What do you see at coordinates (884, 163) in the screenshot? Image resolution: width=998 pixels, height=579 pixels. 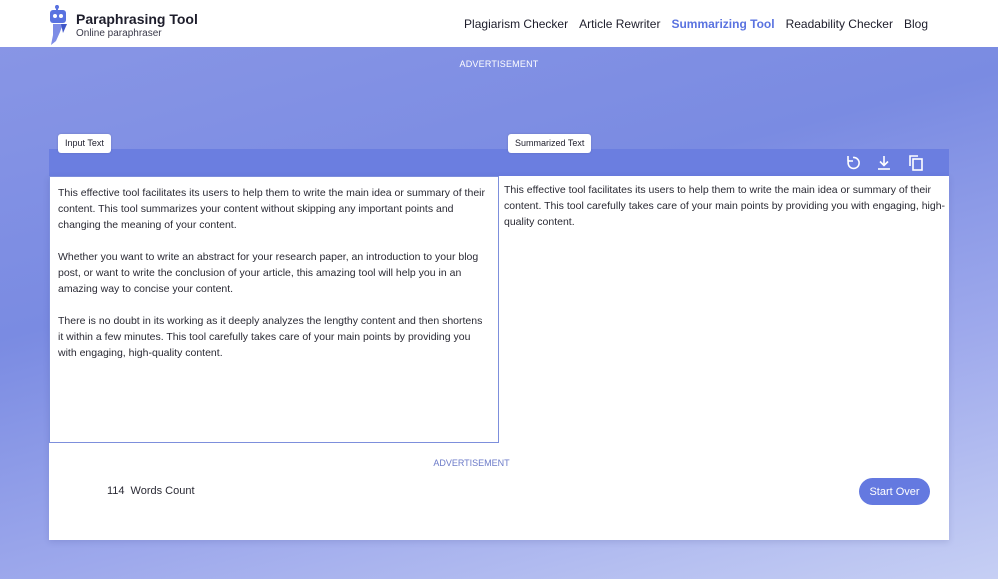 I see `download-icon` at bounding box center [884, 163].